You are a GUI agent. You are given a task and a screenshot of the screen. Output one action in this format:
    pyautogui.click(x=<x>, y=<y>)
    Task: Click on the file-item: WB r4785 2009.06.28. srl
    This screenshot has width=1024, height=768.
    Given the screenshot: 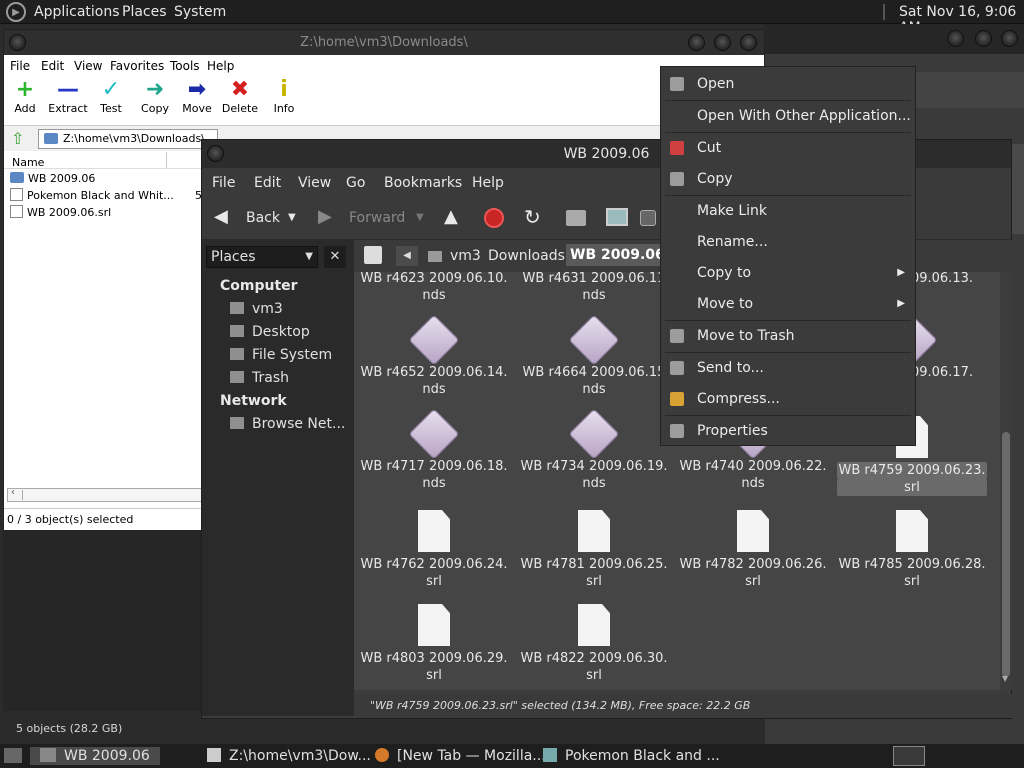 What is the action you would take?
    pyautogui.click(x=912, y=550)
    